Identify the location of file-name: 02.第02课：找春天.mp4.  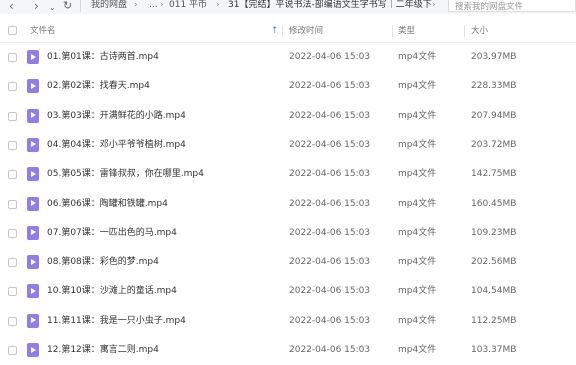
(98, 86).